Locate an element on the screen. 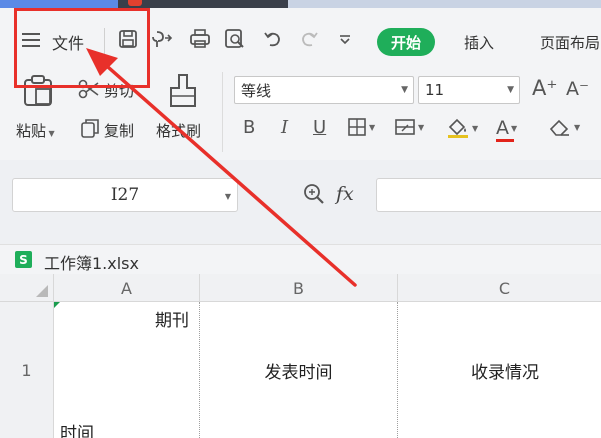 The image size is (601, 438). cell-a1-diagonal-bottom: 时间 is located at coordinates (77, 431).